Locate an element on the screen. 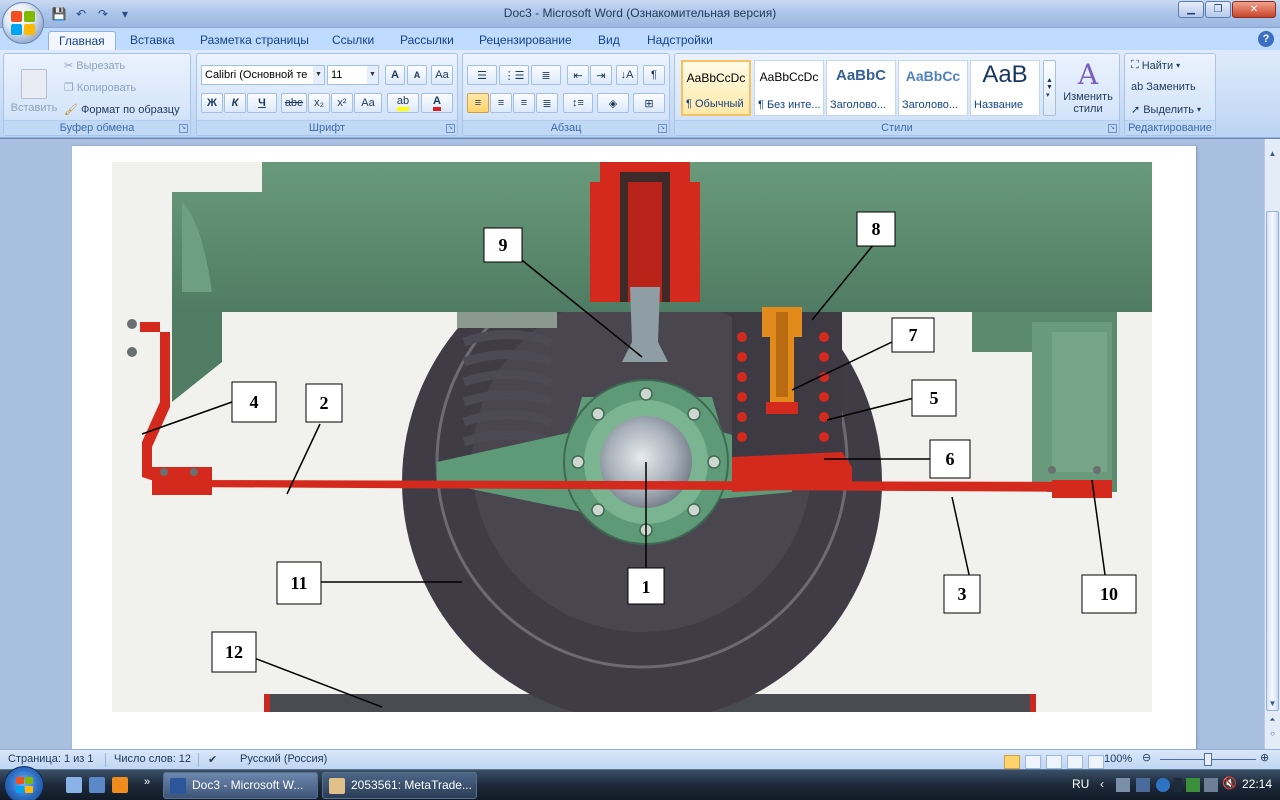  minimize-button: ▁ is located at coordinates (1191, 9).